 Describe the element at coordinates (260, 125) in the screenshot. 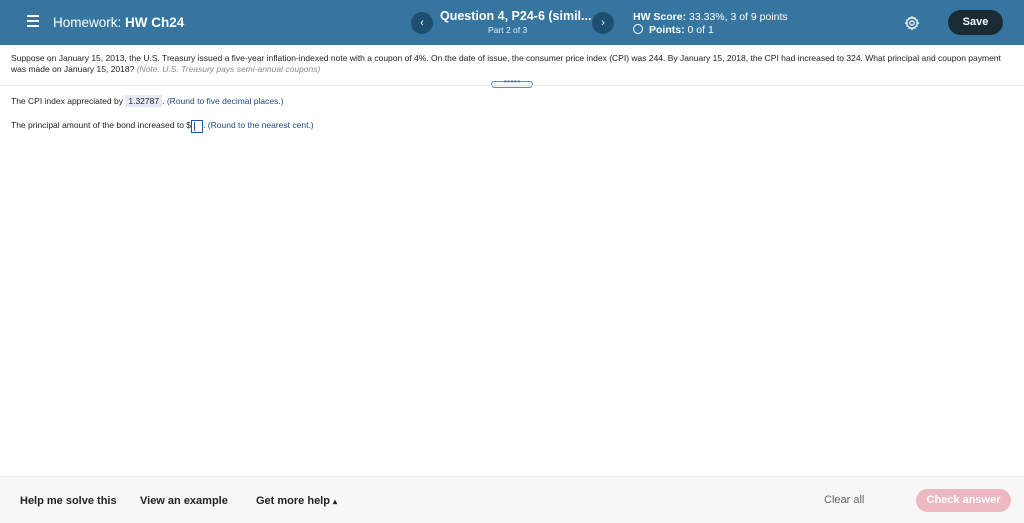

I see `principal-hint: (Round to the nearest cent.)` at that location.